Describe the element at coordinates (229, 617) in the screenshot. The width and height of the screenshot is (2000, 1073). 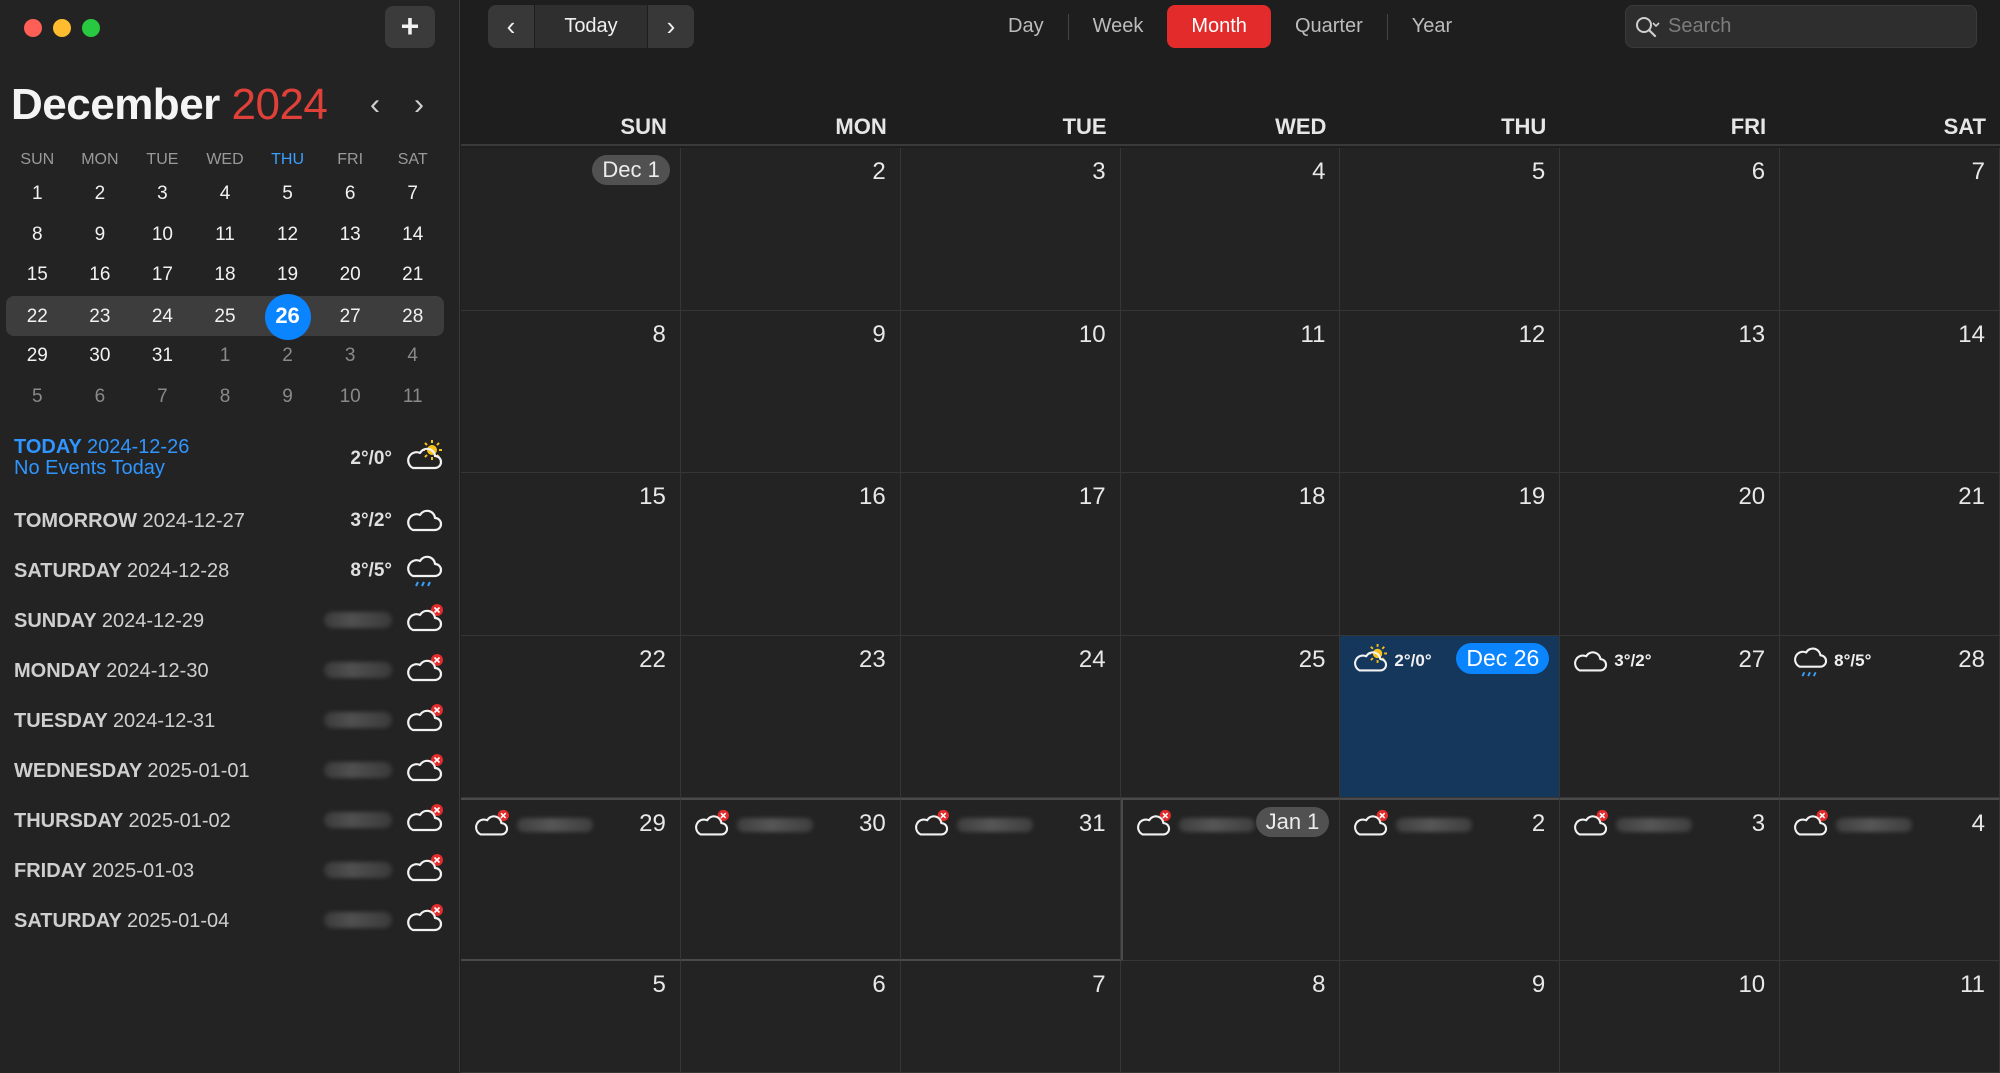
I see `agenda-item: SUNDAY 2024-12-29` at that location.